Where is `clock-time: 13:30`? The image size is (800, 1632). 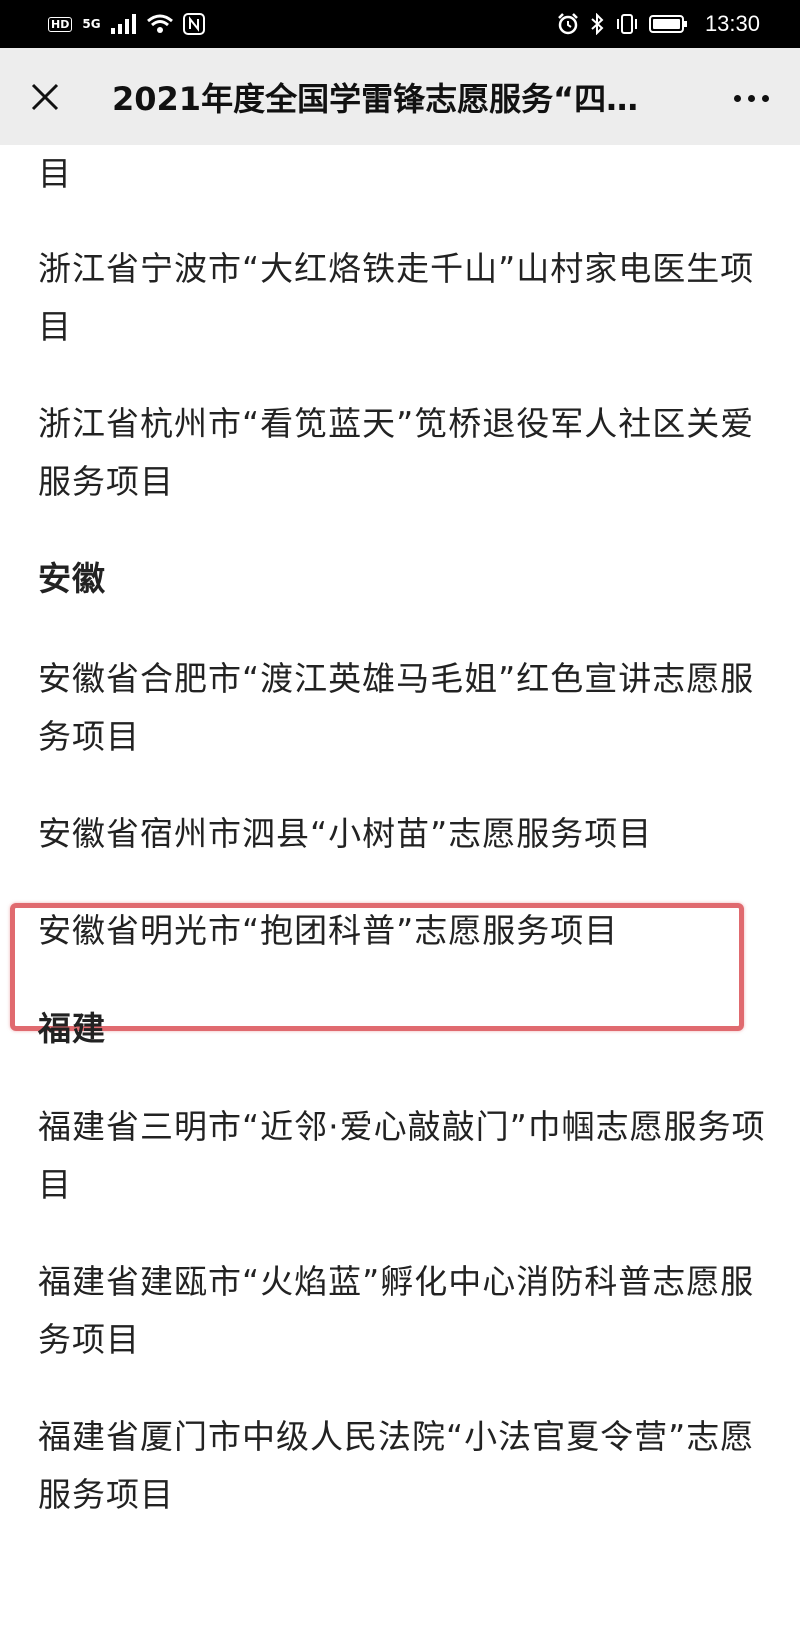 clock-time: 13:30 is located at coordinates (732, 23).